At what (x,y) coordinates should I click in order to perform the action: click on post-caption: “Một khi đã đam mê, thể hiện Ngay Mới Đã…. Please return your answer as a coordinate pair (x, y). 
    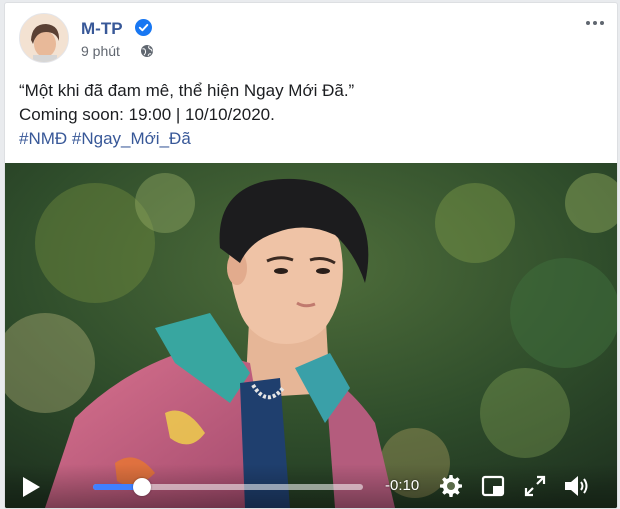
    Looking at the image, I should click on (186, 115).